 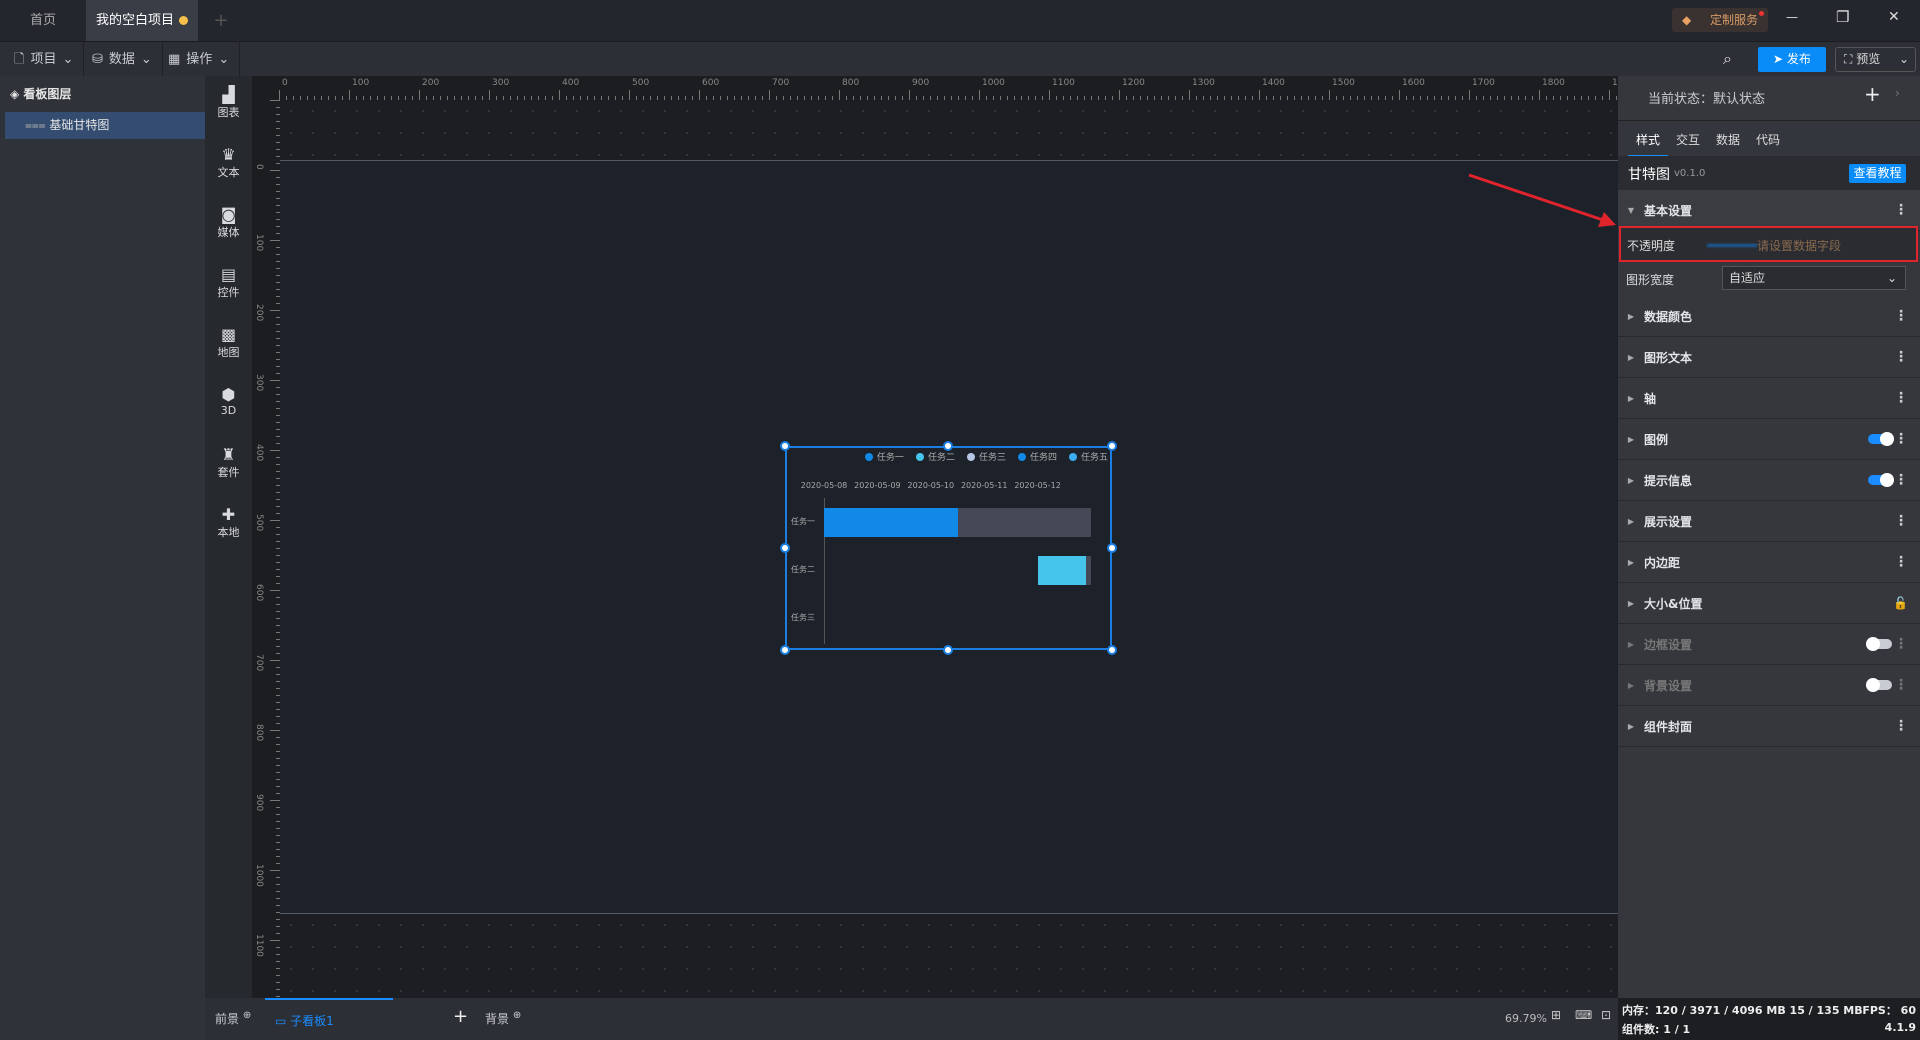 I want to click on width-select-value: 自适应, so click(x=1747, y=278).